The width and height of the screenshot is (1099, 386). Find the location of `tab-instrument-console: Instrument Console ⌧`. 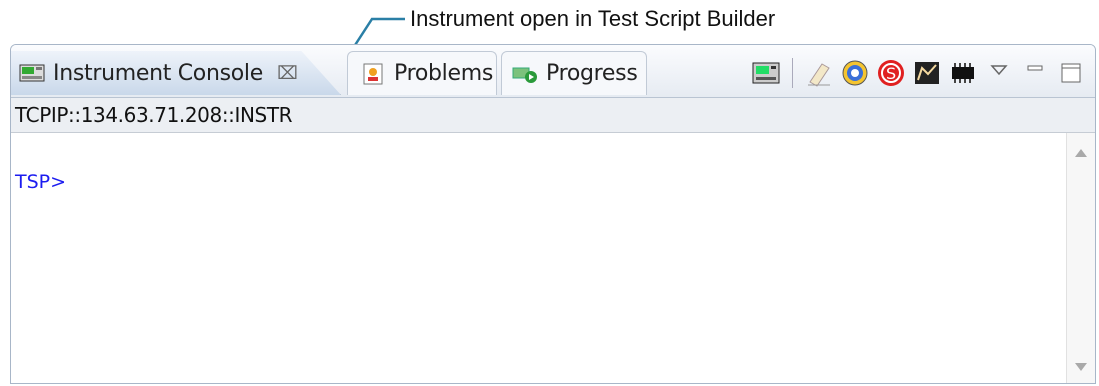

tab-instrument-console: Instrument Console ⌧ is located at coordinates (176, 73).